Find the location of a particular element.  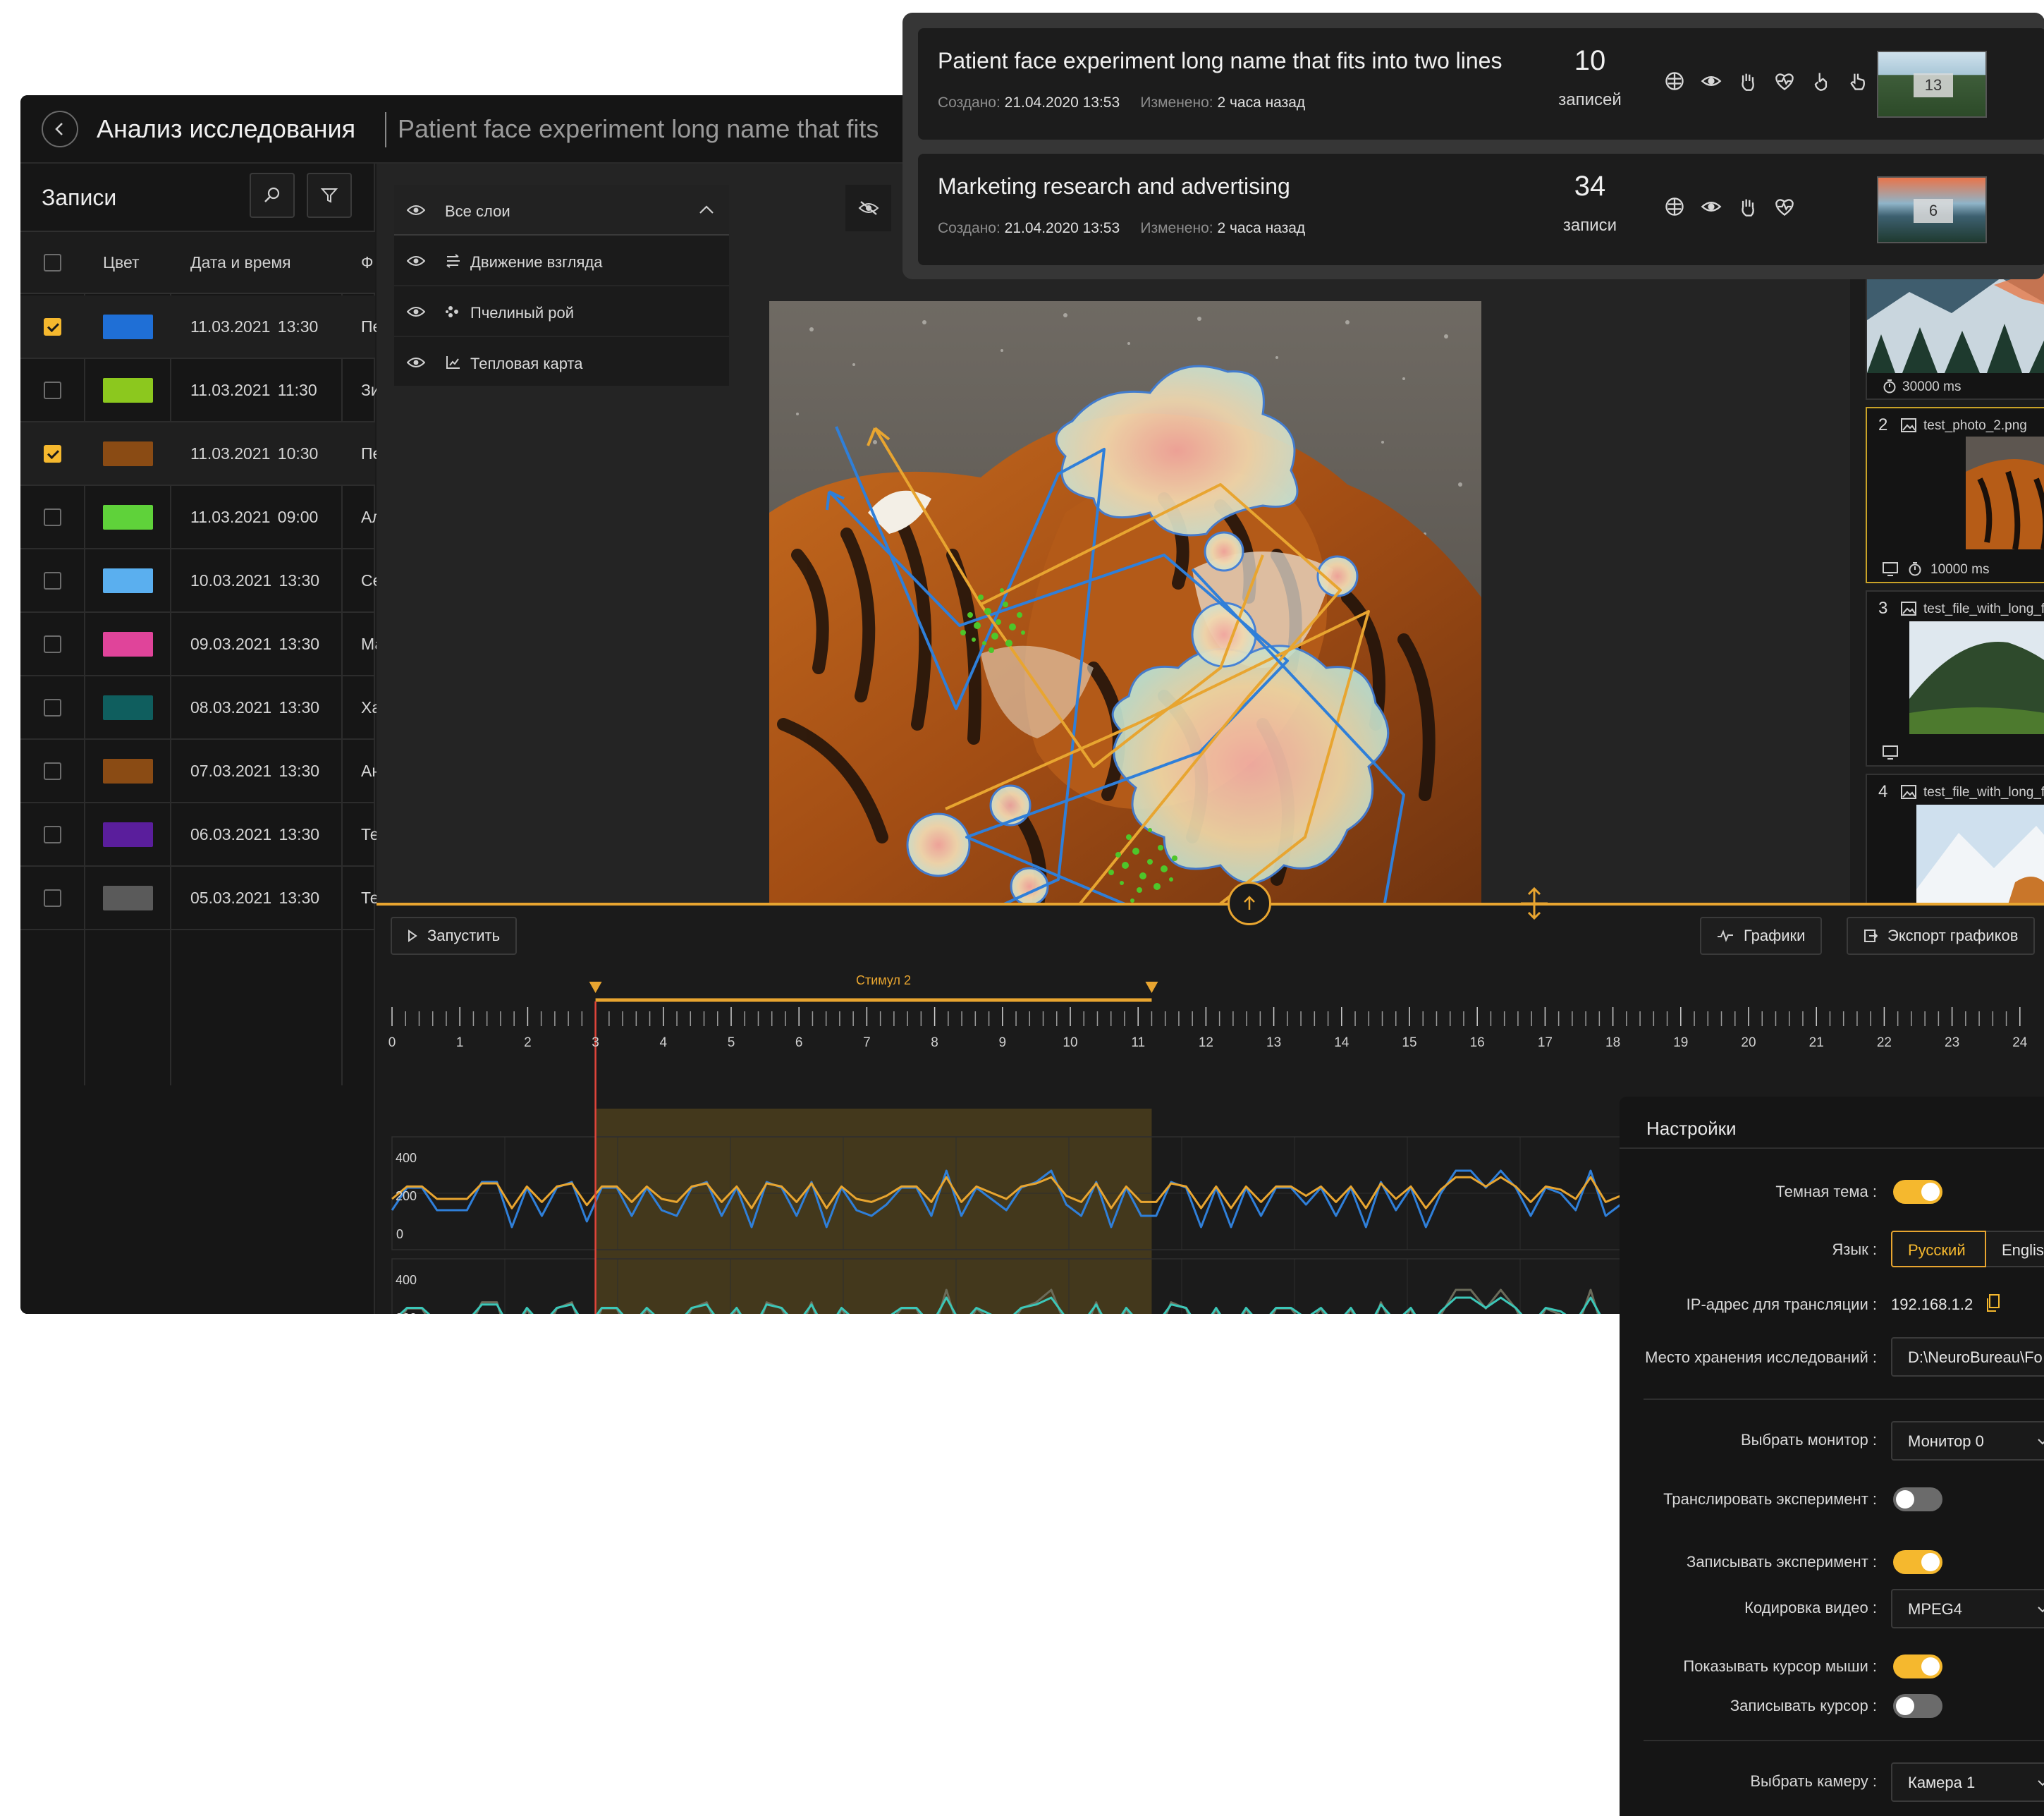

tiger-stimulus is located at coordinates (1125, 608).